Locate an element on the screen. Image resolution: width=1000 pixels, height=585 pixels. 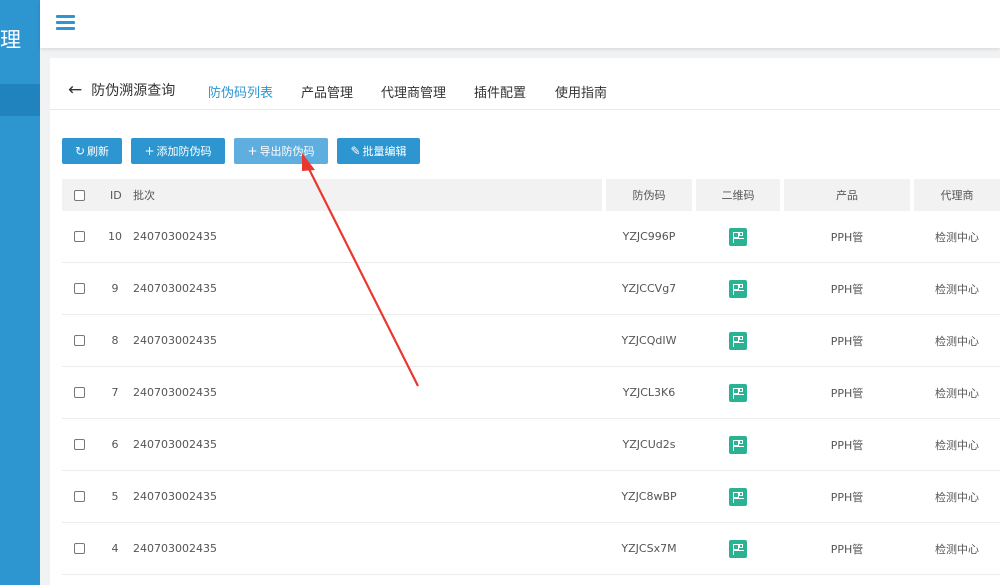
table-row: 8 240703002435 YZJCQdIW PPH管 检测中心 is located at coordinates (531, 341).